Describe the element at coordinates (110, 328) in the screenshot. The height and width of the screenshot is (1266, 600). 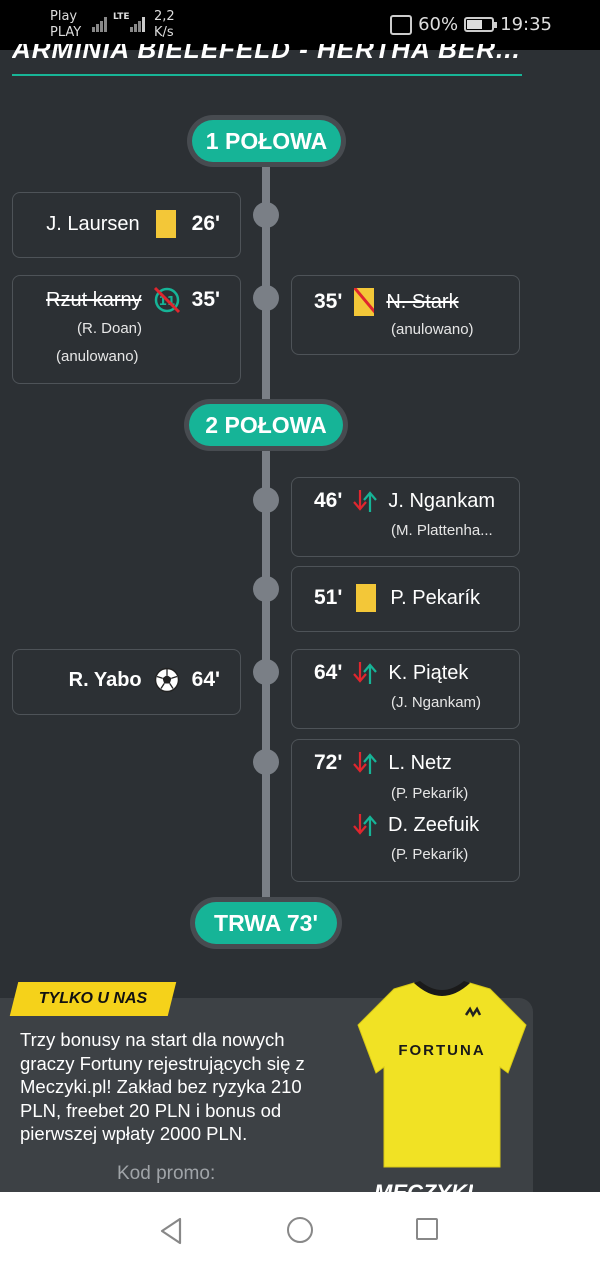
I see `event-sub: (R. Doan)` at that location.